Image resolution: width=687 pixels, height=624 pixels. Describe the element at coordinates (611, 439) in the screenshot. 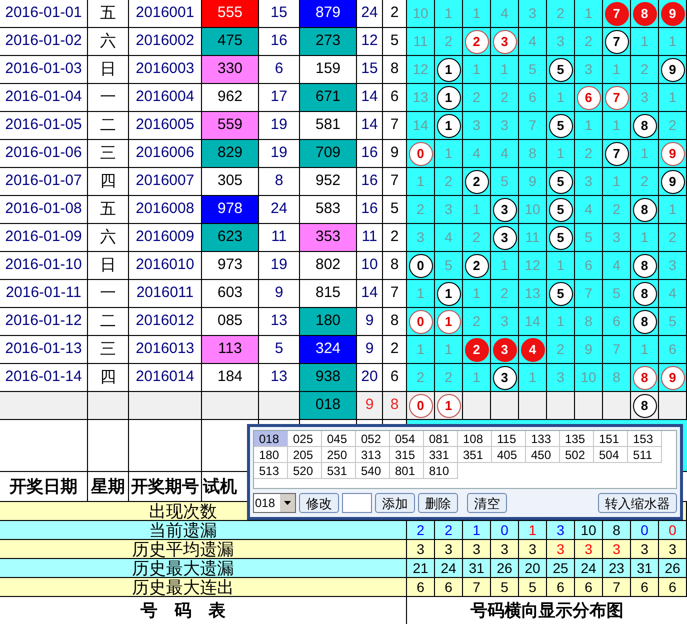

I see `number-list-item: 151` at that location.